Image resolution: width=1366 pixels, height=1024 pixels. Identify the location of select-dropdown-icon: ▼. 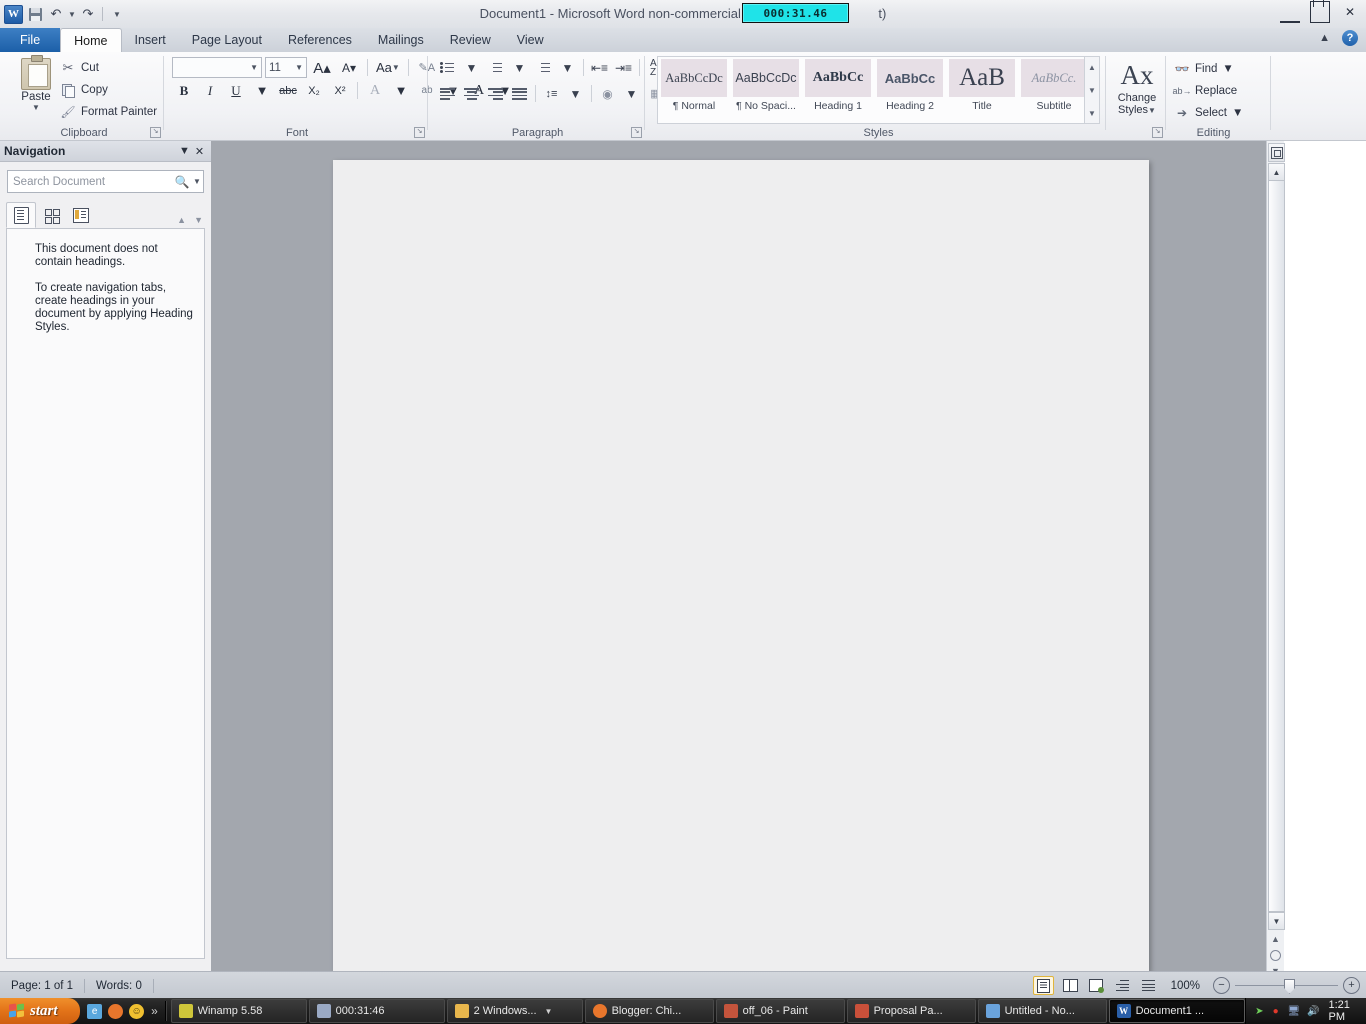
(1237, 113).